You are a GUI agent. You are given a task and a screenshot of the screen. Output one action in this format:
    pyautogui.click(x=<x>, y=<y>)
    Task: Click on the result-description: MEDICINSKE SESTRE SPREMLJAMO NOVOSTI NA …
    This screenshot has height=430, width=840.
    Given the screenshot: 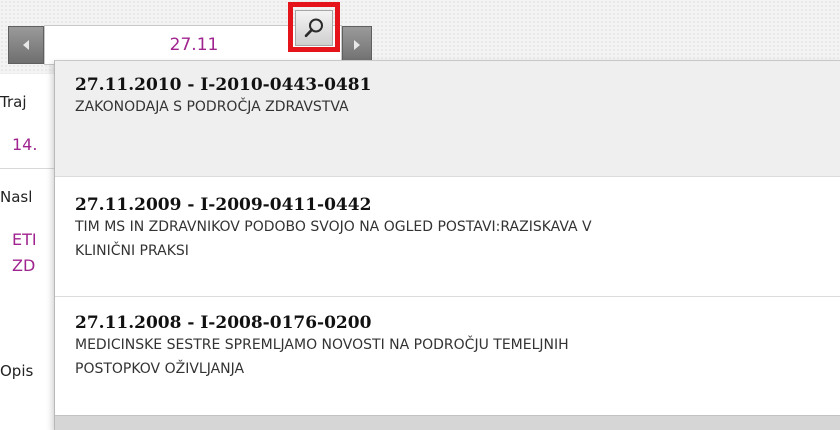 What is the action you would take?
    pyautogui.click(x=322, y=345)
    